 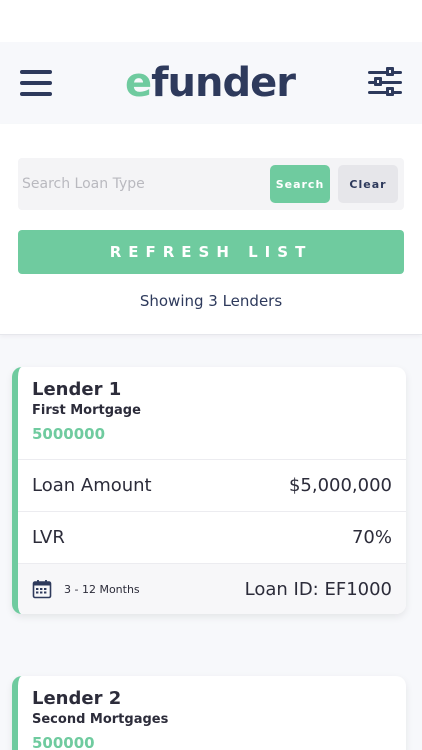 What do you see at coordinates (371, 537) in the screenshot?
I see `lvr-value: 70%` at bounding box center [371, 537].